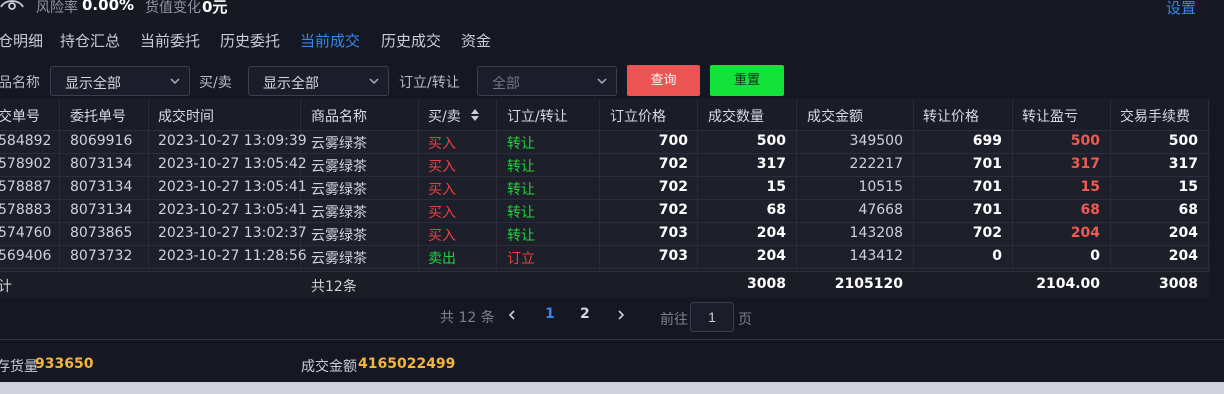  What do you see at coordinates (1050, 116) in the screenshot?
I see `header-pnl: 转让盈亏` at bounding box center [1050, 116].